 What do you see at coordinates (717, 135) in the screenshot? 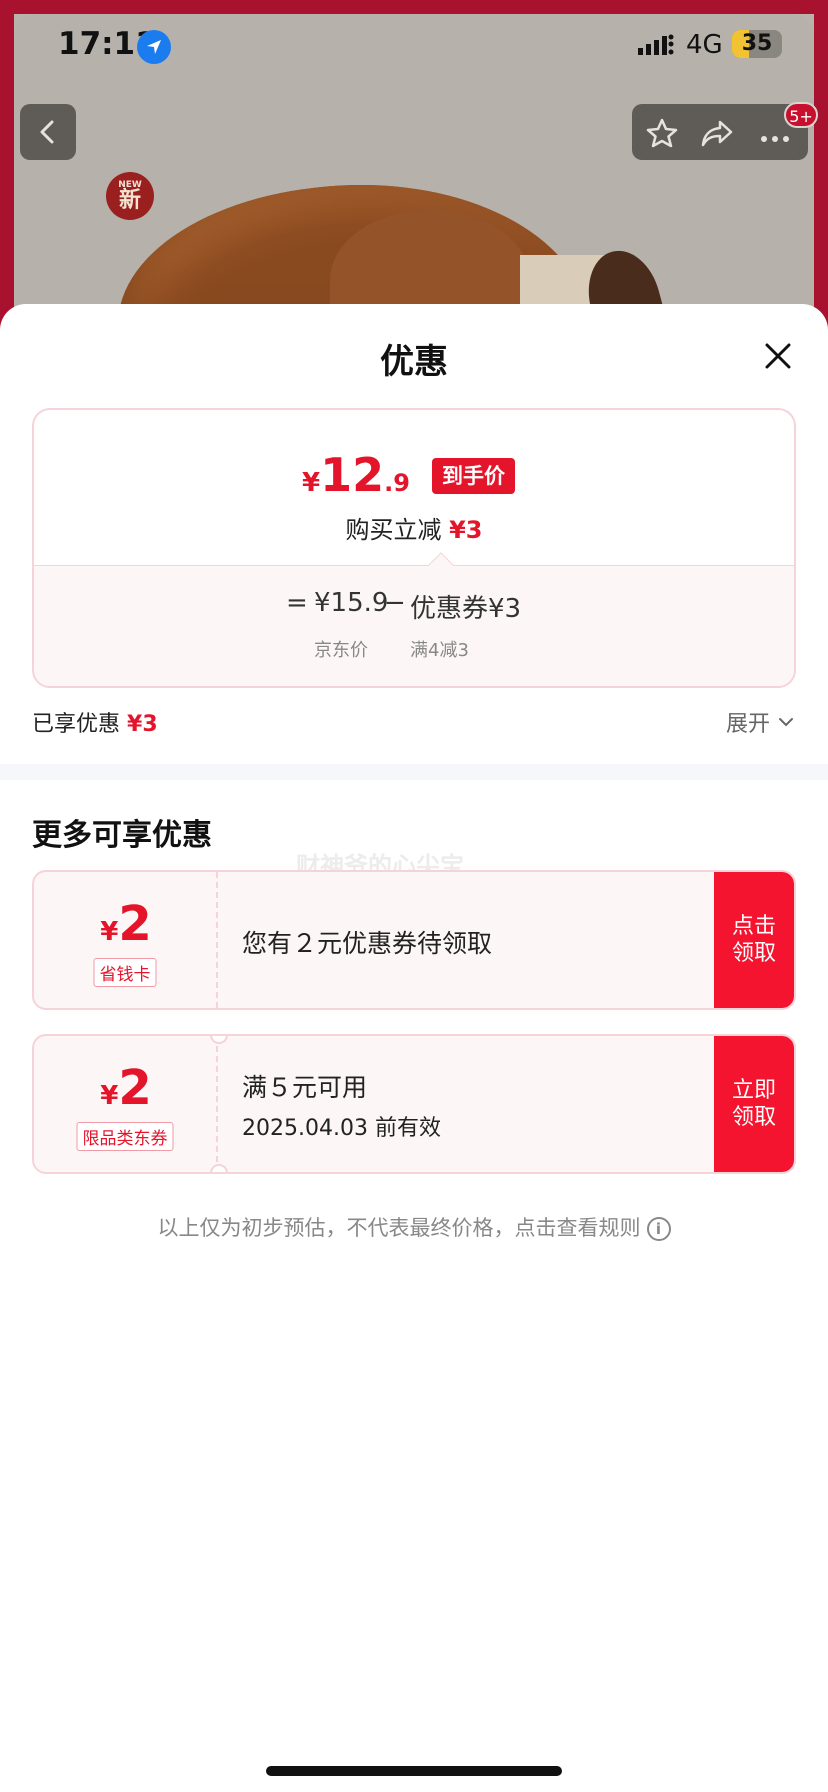
I see `share-icon` at bounding box center [717, 135].